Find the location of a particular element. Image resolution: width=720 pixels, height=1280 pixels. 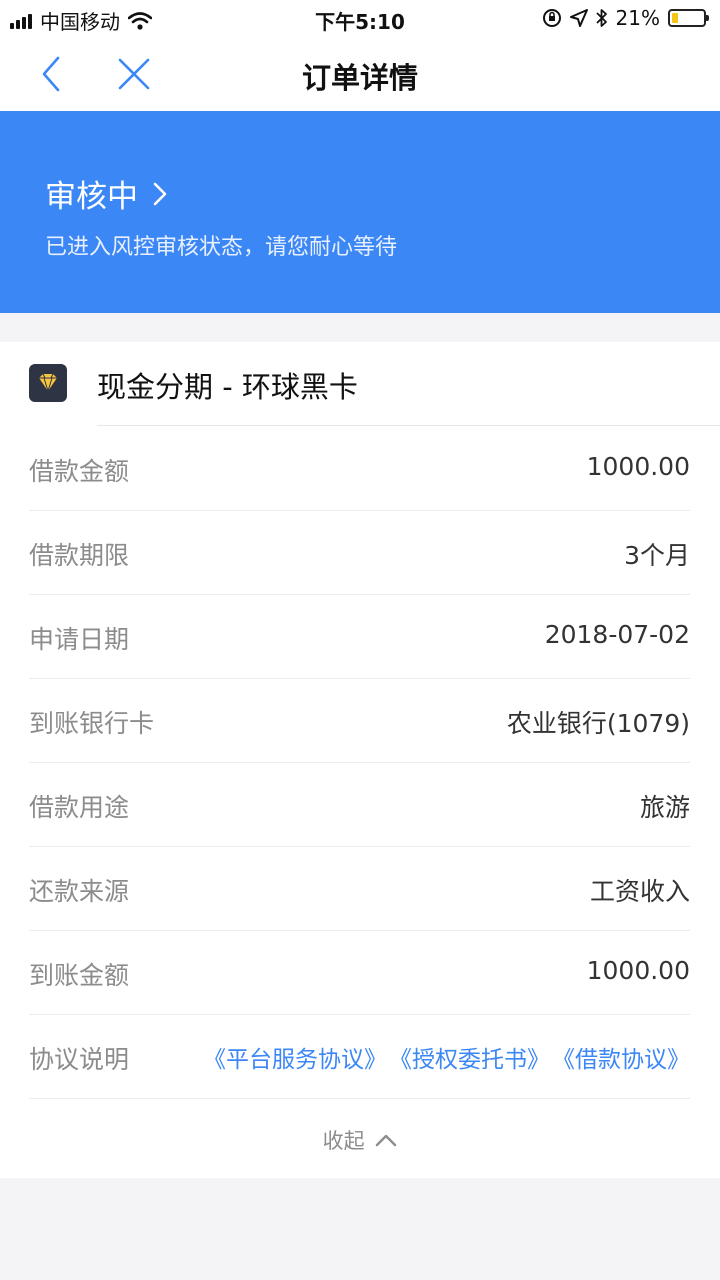

row-label: 申请日期 is located at coordinates (79, 639).